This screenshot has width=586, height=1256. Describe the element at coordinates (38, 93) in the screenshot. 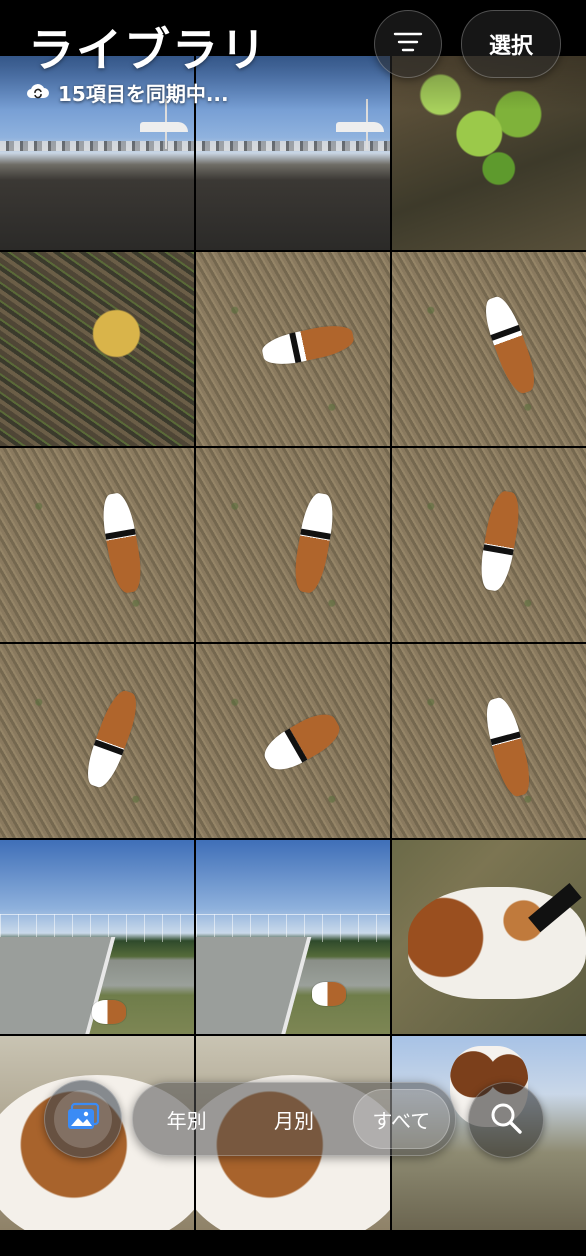

I see `cloud-sync-icon` at that location.